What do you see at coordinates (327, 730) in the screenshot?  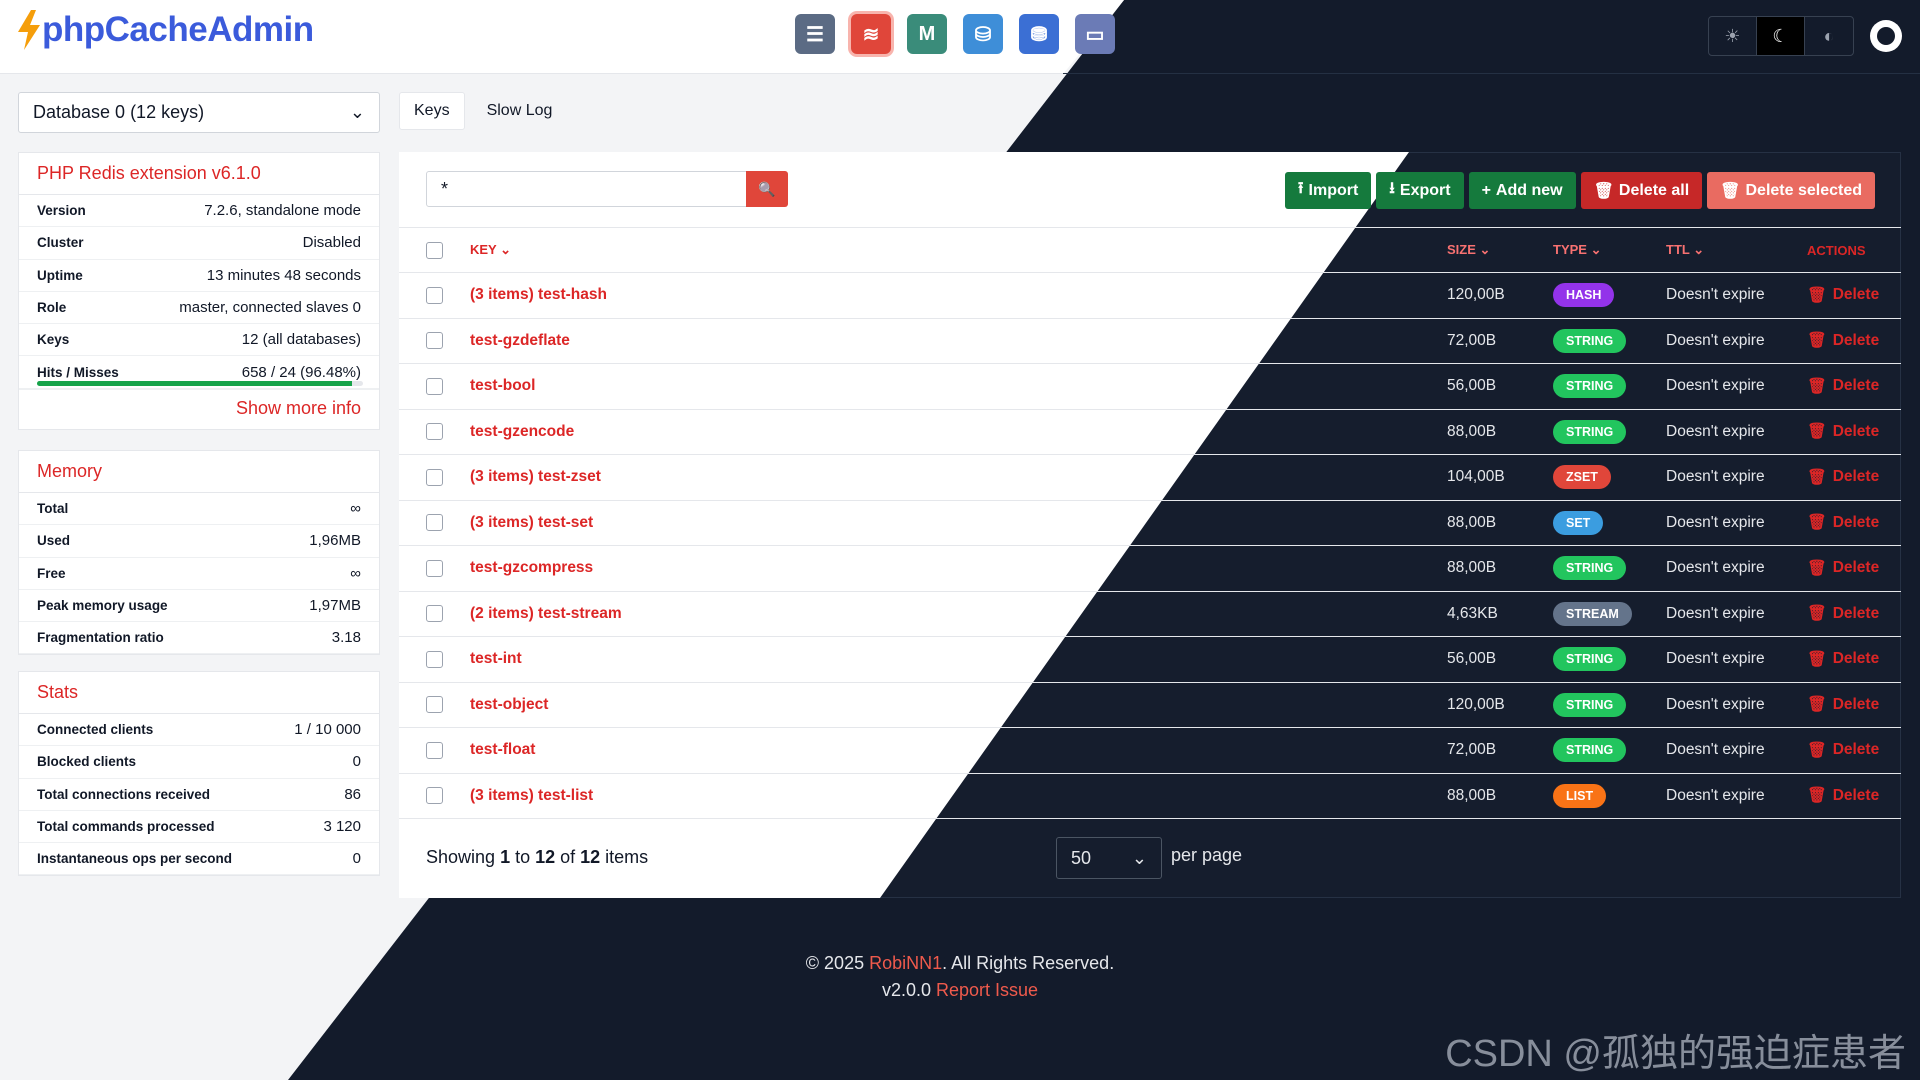 I see `info-value: 1 / 10 000` at bounding box center [327, 730].